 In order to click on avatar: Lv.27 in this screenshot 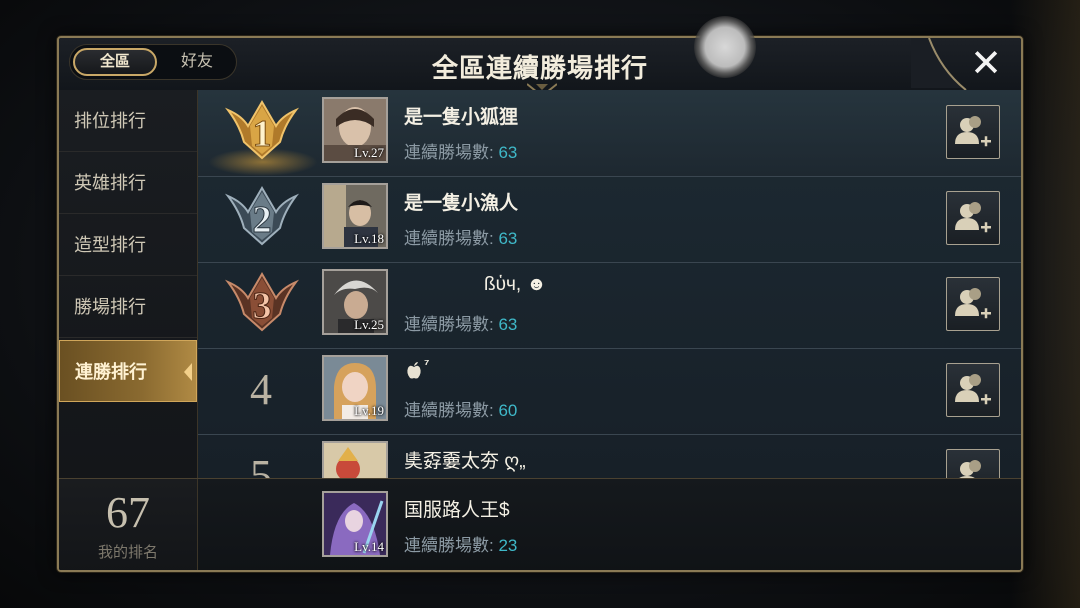, I will do `click(355, 130)`.